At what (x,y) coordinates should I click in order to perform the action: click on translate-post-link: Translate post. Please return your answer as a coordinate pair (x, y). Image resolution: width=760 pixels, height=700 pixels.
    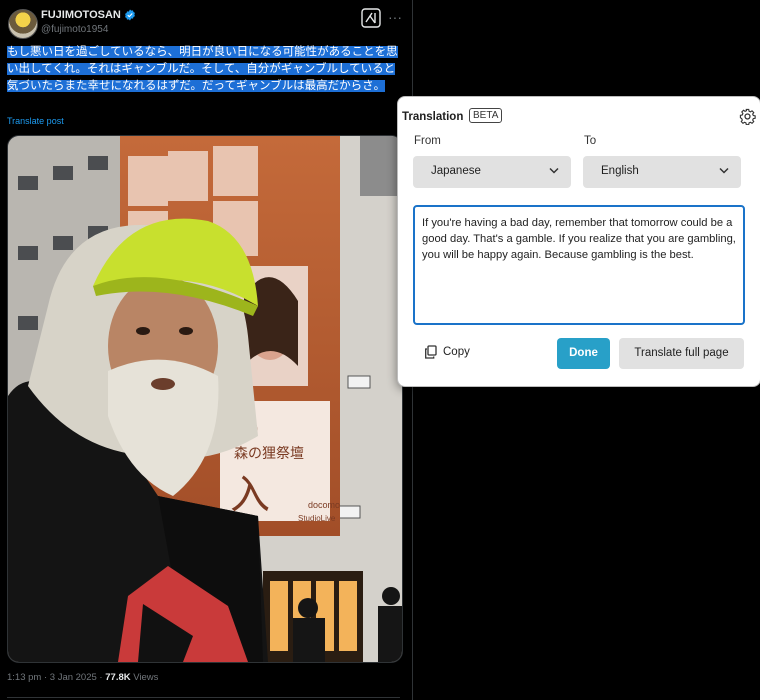
    Looking at the image, I should click on (35, 121).